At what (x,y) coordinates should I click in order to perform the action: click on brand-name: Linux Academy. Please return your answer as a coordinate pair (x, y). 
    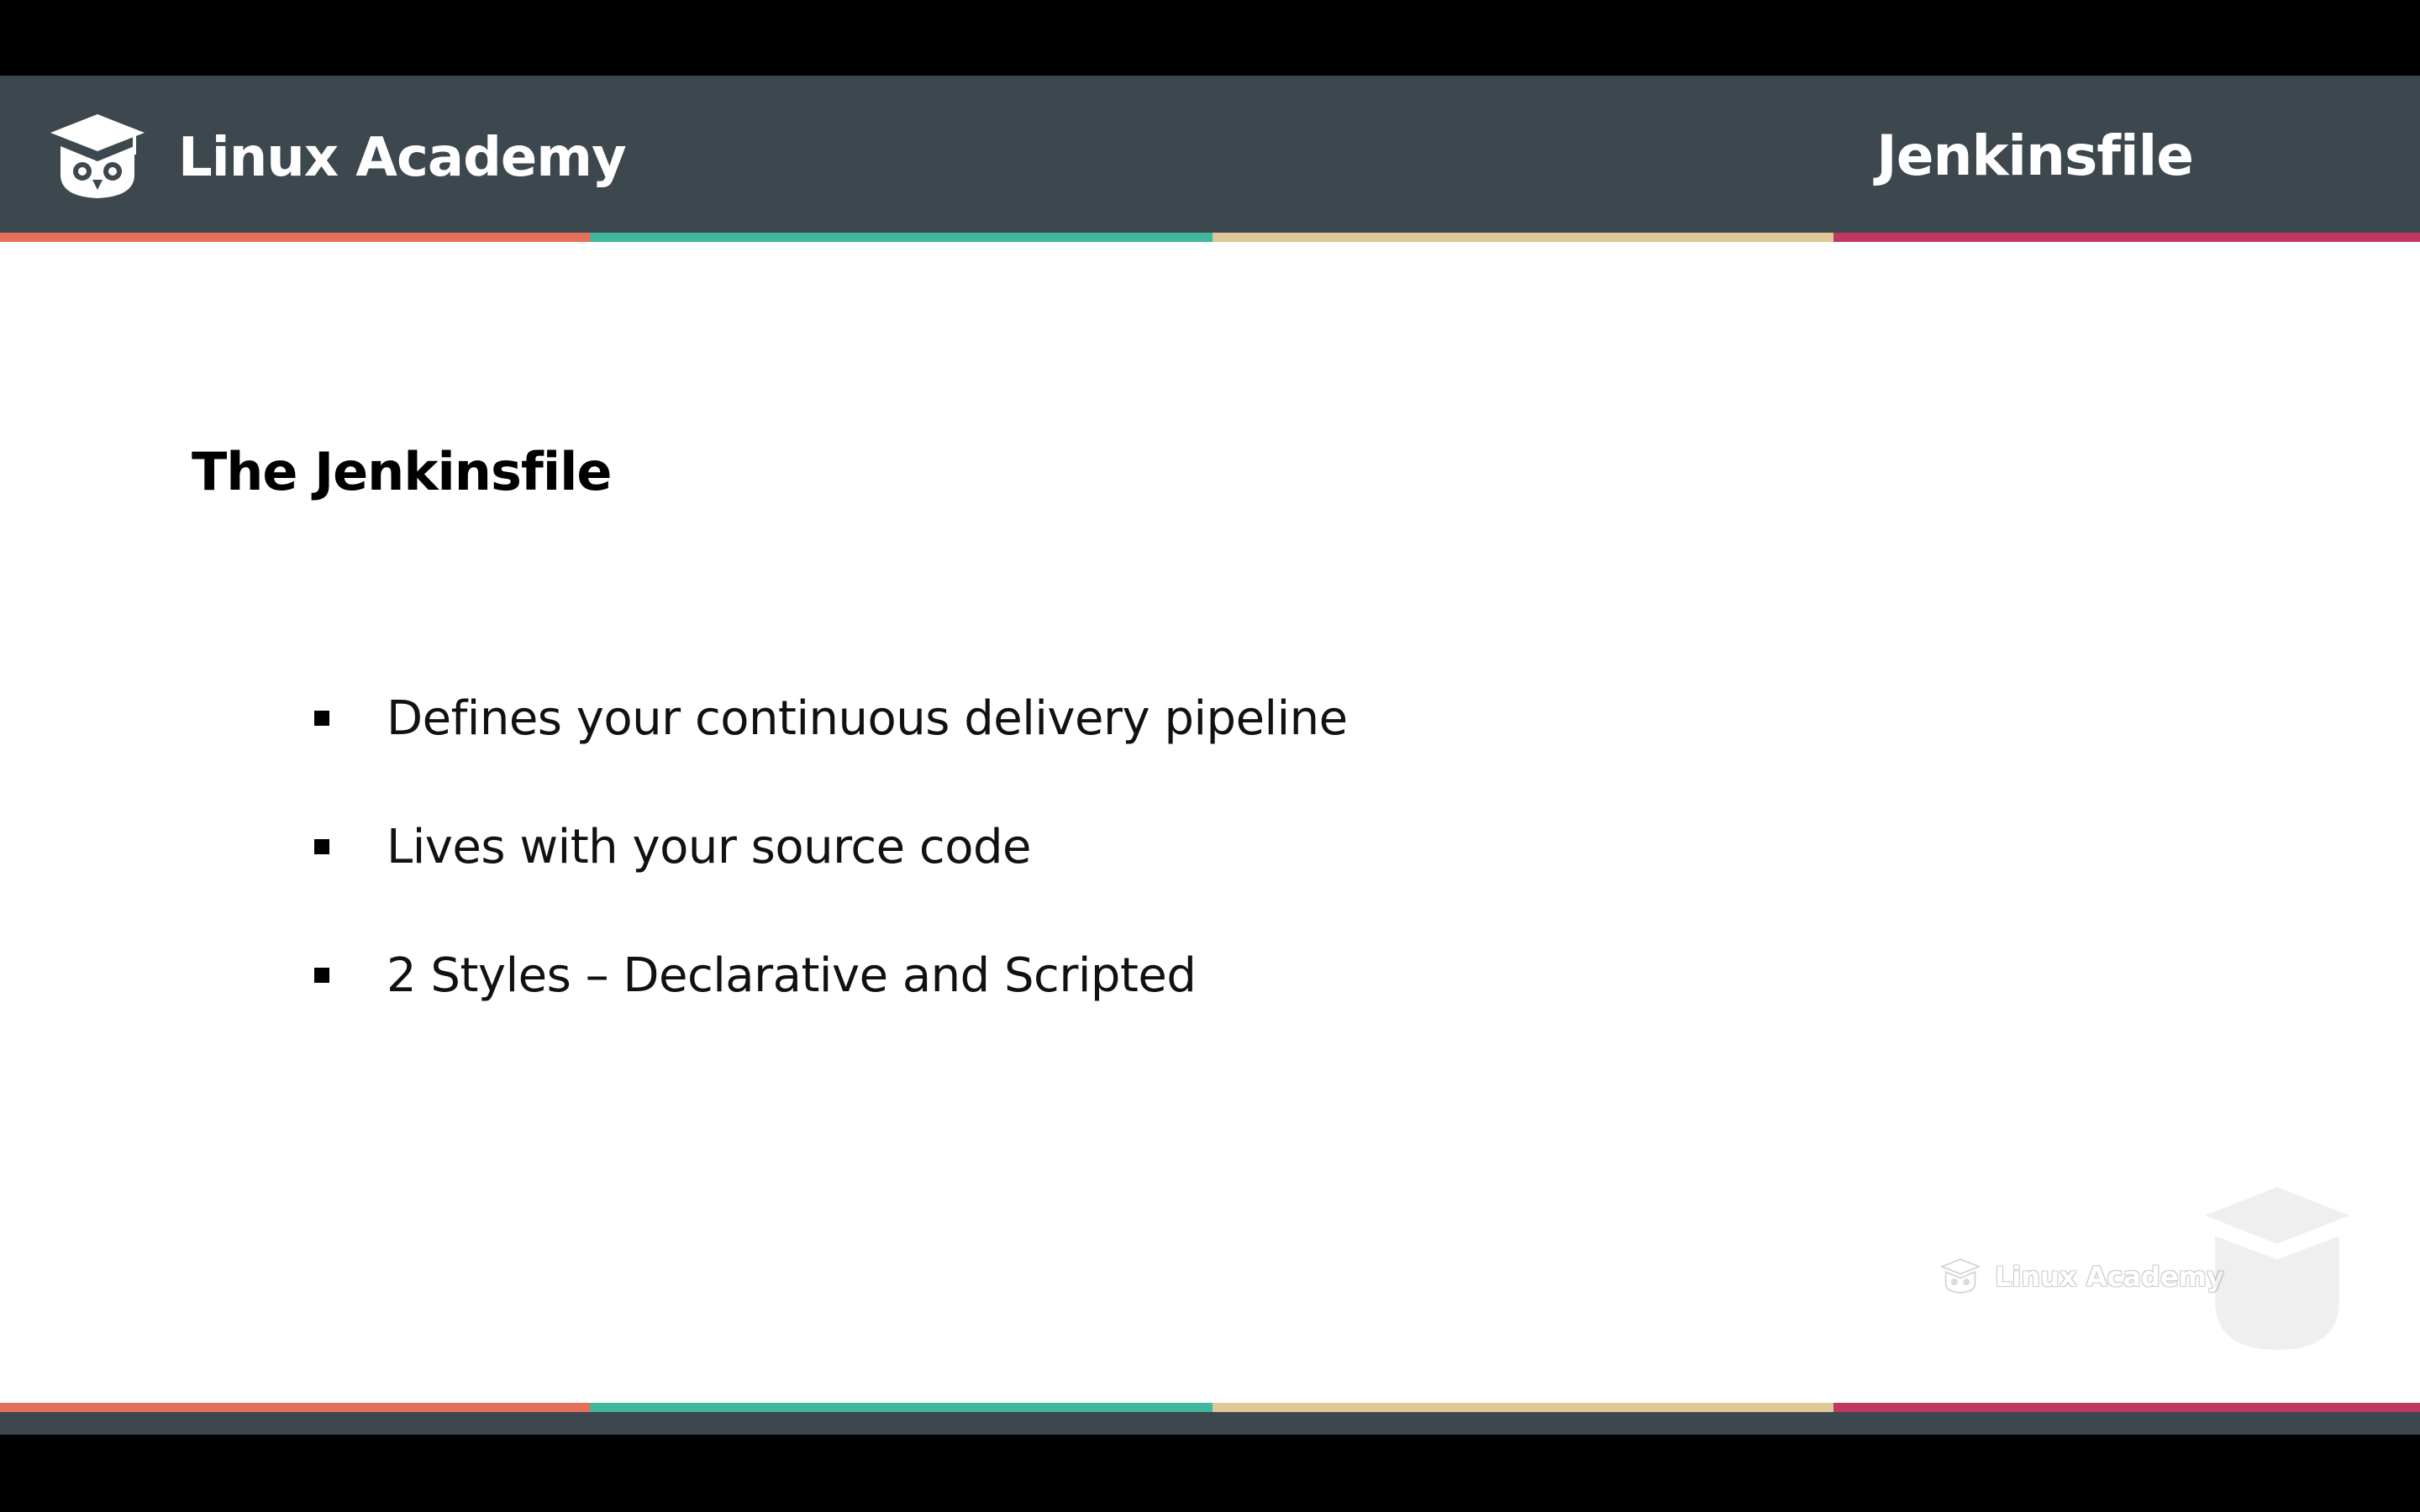
    Looking at the image, I should click on (402, 158).